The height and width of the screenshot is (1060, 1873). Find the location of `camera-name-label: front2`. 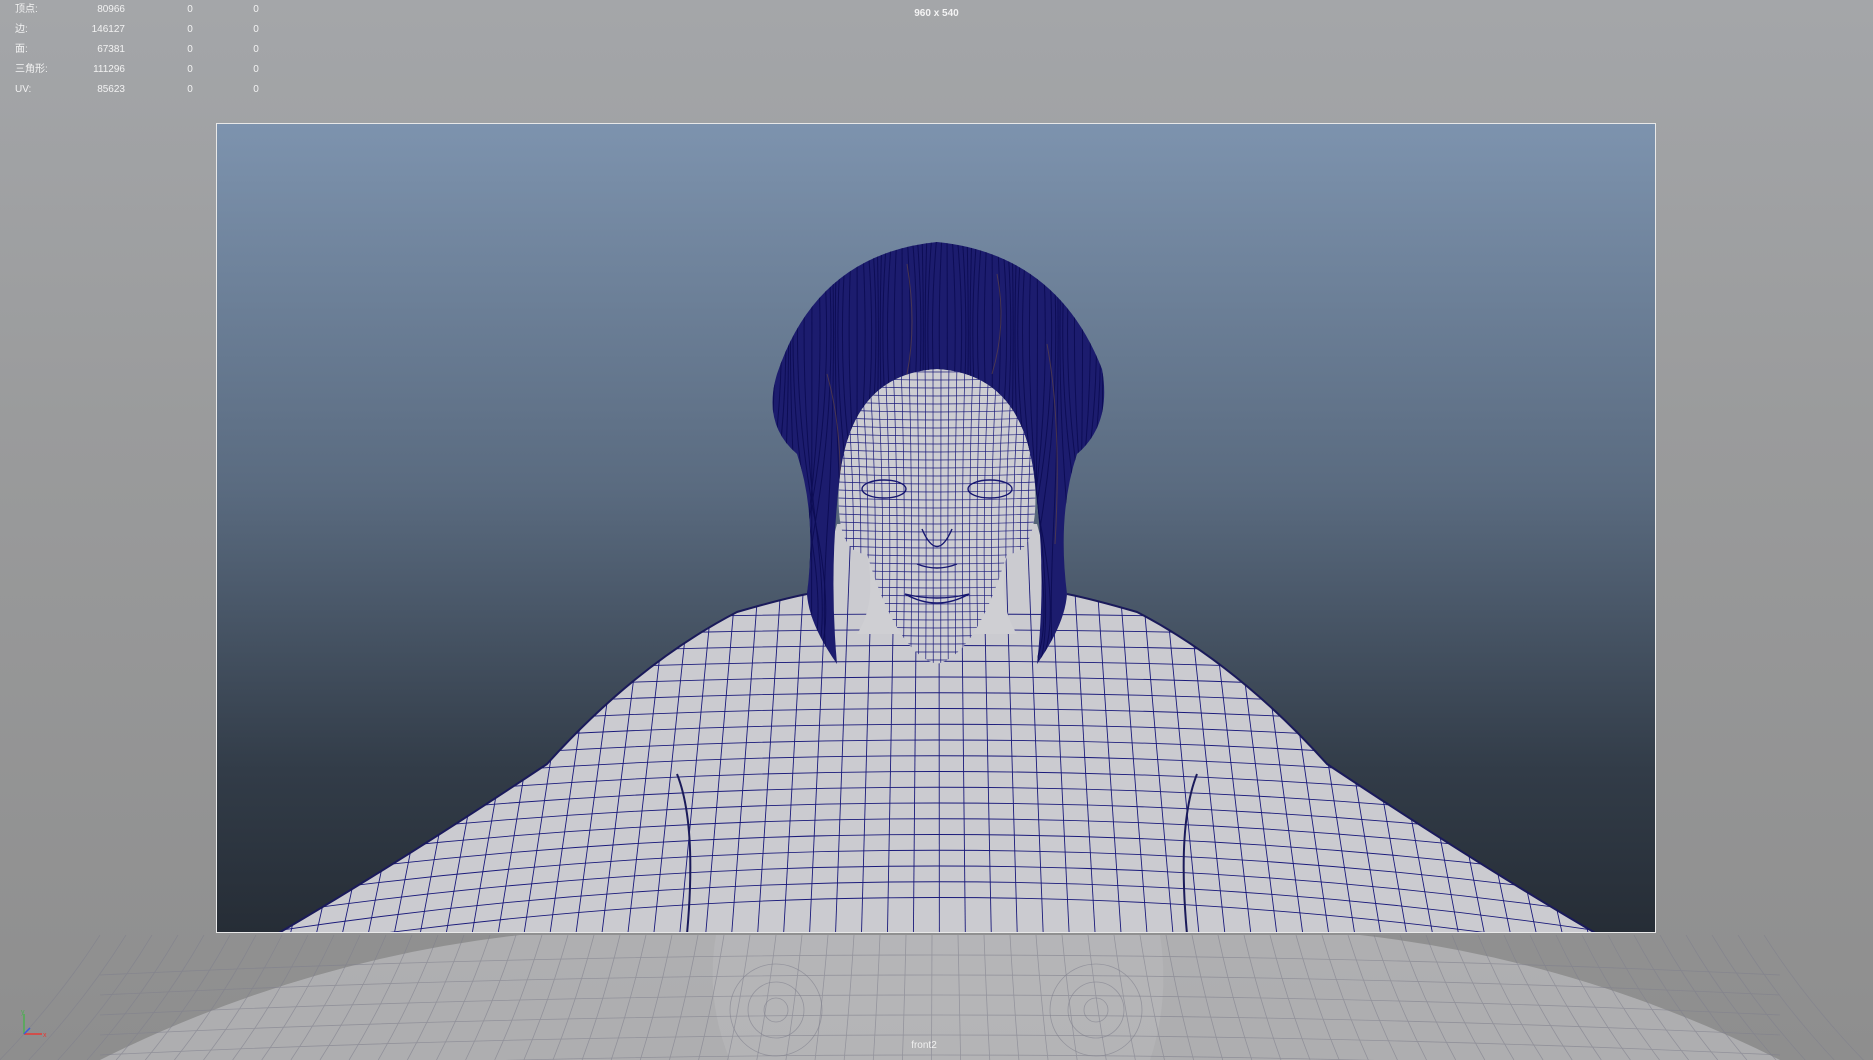

camera-name-label: front2 is located at coordinates (924, 1045).